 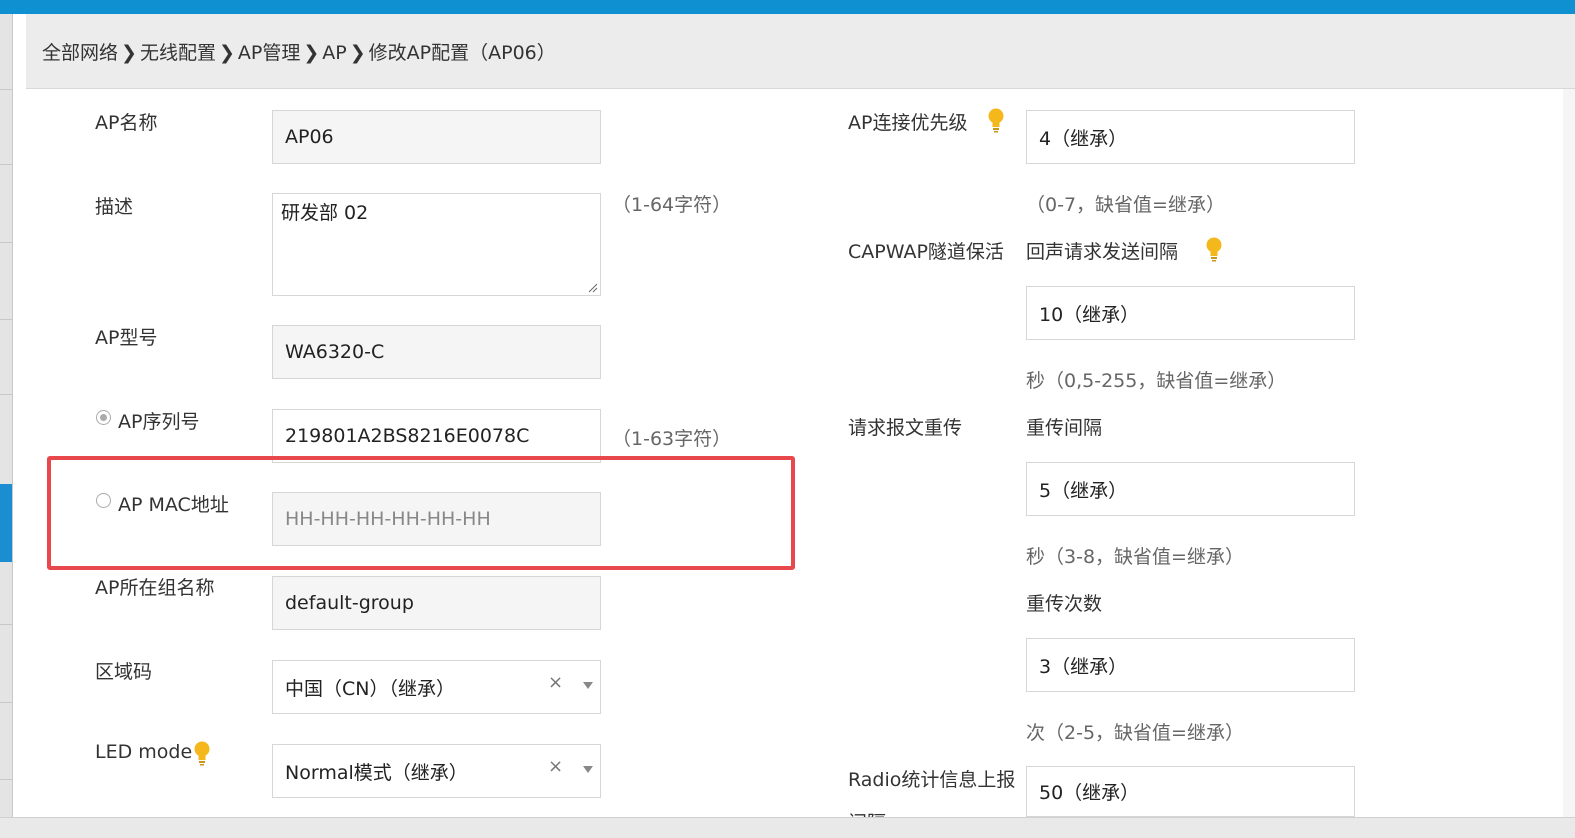 I want to click on ap-serial-input: 219801A2BS8216E0078C, so click(x=436, y=436).